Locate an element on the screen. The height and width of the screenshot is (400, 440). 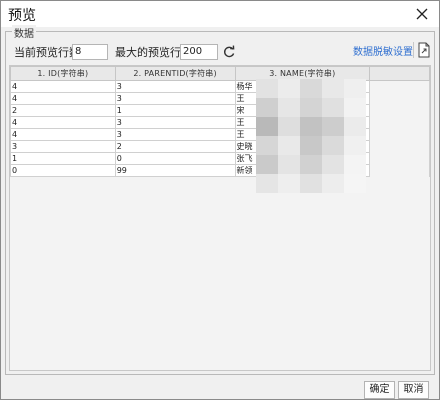
table-row: 0 99 新领 is located at coordinates (220, 170).